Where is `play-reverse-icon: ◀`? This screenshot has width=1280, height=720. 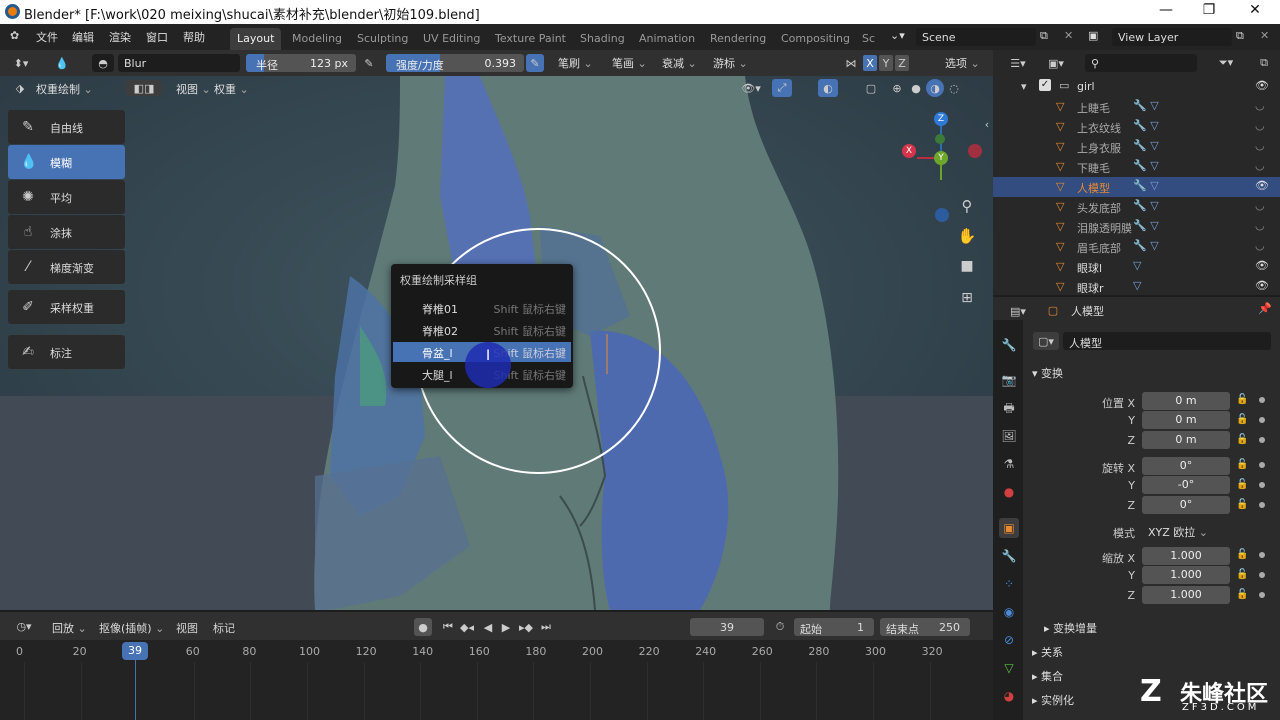
play-reverse-icon: ◀ is located at coordinates (488, 627).